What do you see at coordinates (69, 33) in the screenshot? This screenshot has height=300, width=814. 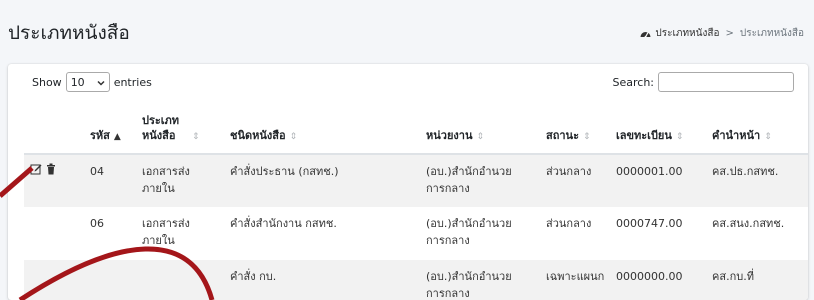 I see `page-title: ประเภทหนังสือ` at bounding box center [69, 33].